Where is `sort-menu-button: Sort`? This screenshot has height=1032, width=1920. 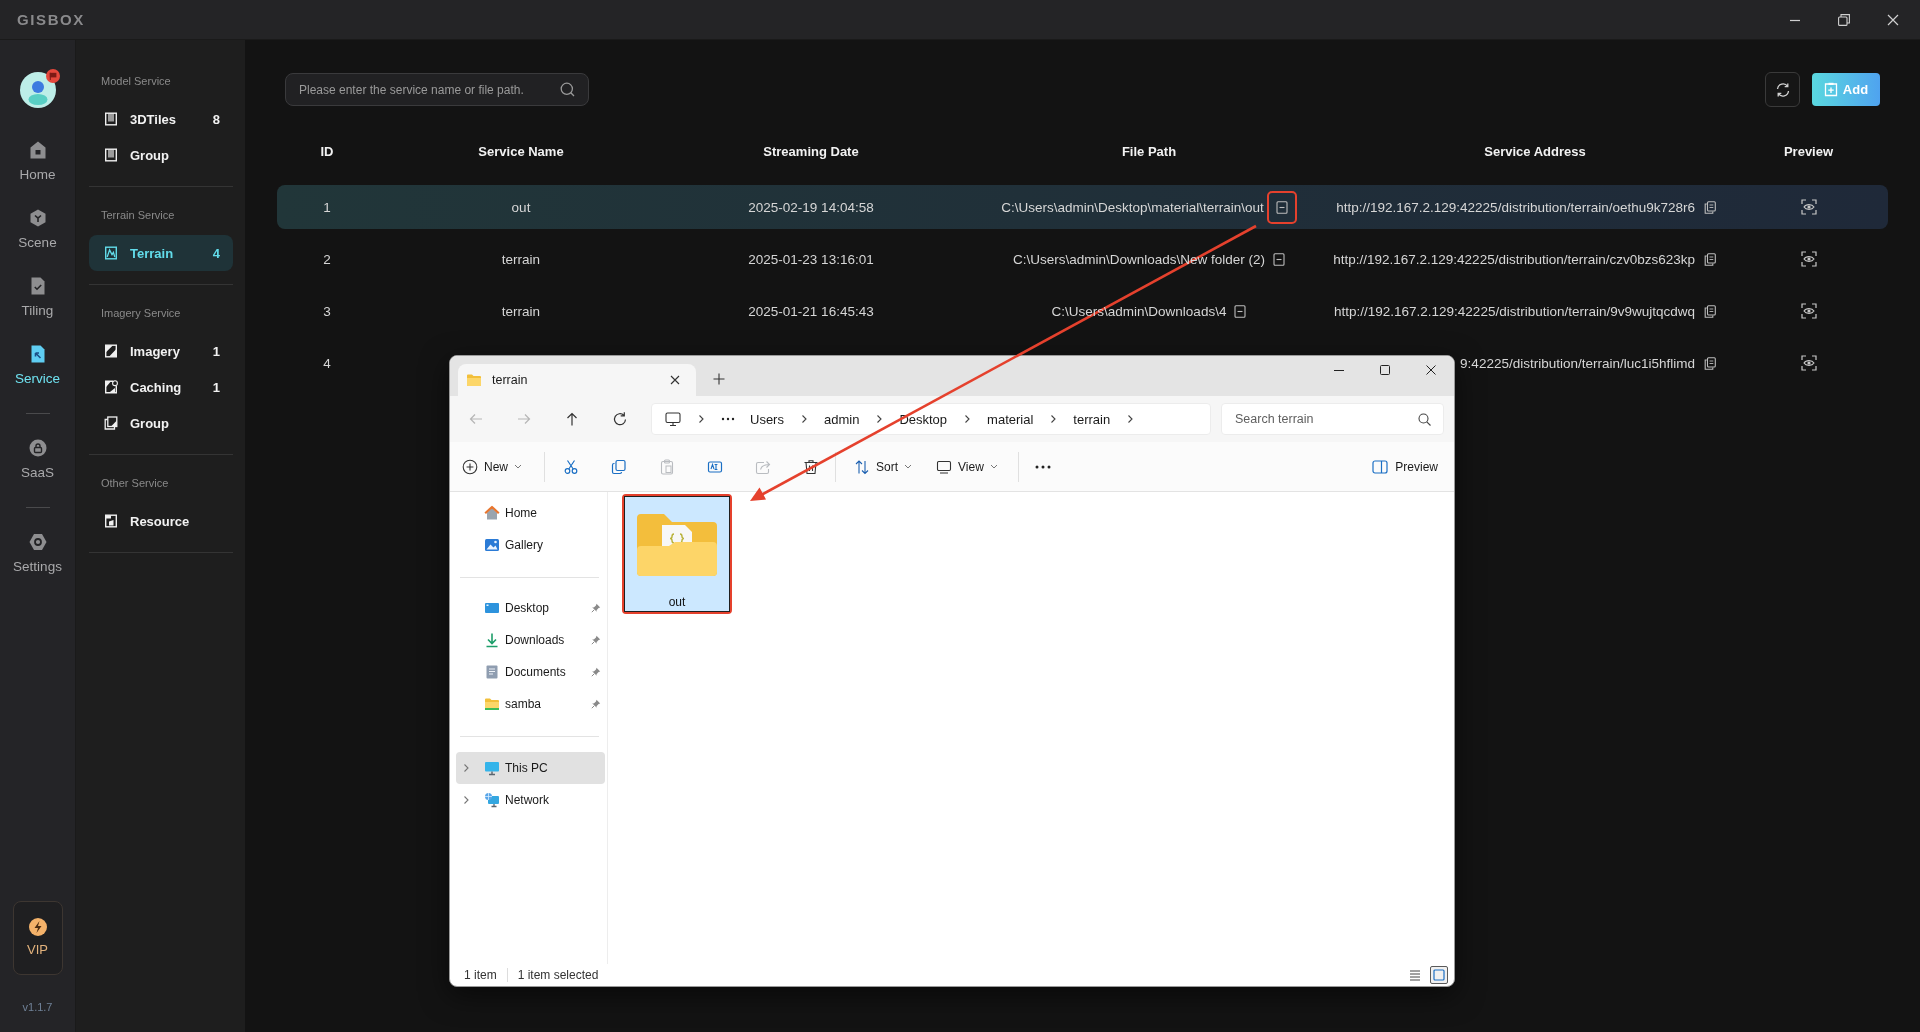
sort-menu-button: Sort is located at coordinates (883, 466).